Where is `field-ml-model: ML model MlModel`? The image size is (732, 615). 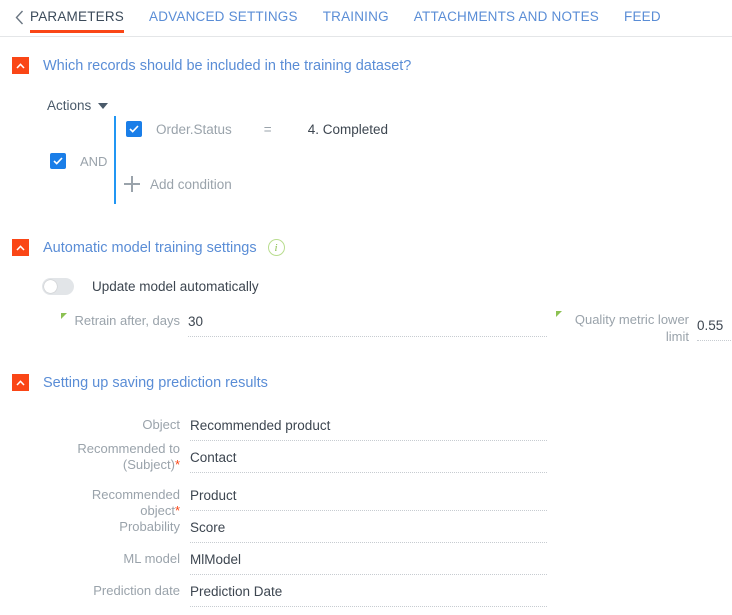 field-ml-model: ML model MlModel is located at coordinates (307, 563).